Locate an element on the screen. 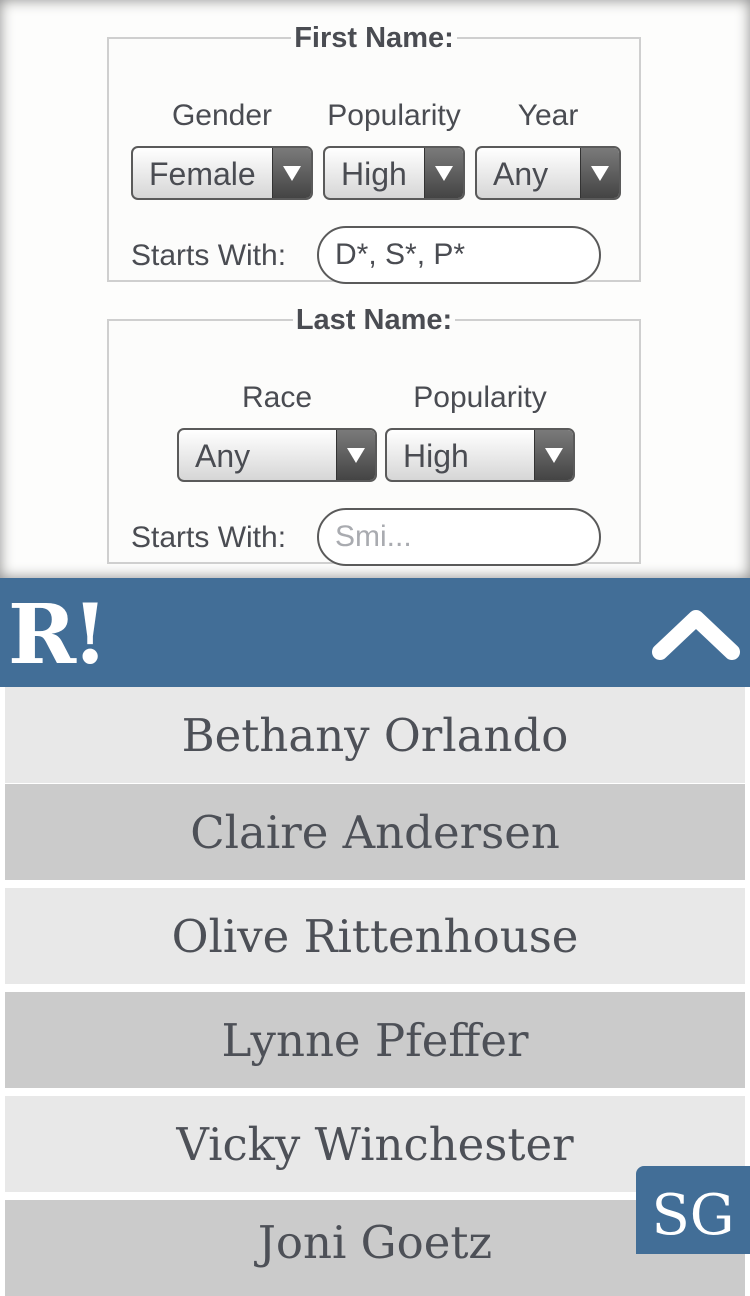  last-starts-with-field is located at coordinates (459, 537).